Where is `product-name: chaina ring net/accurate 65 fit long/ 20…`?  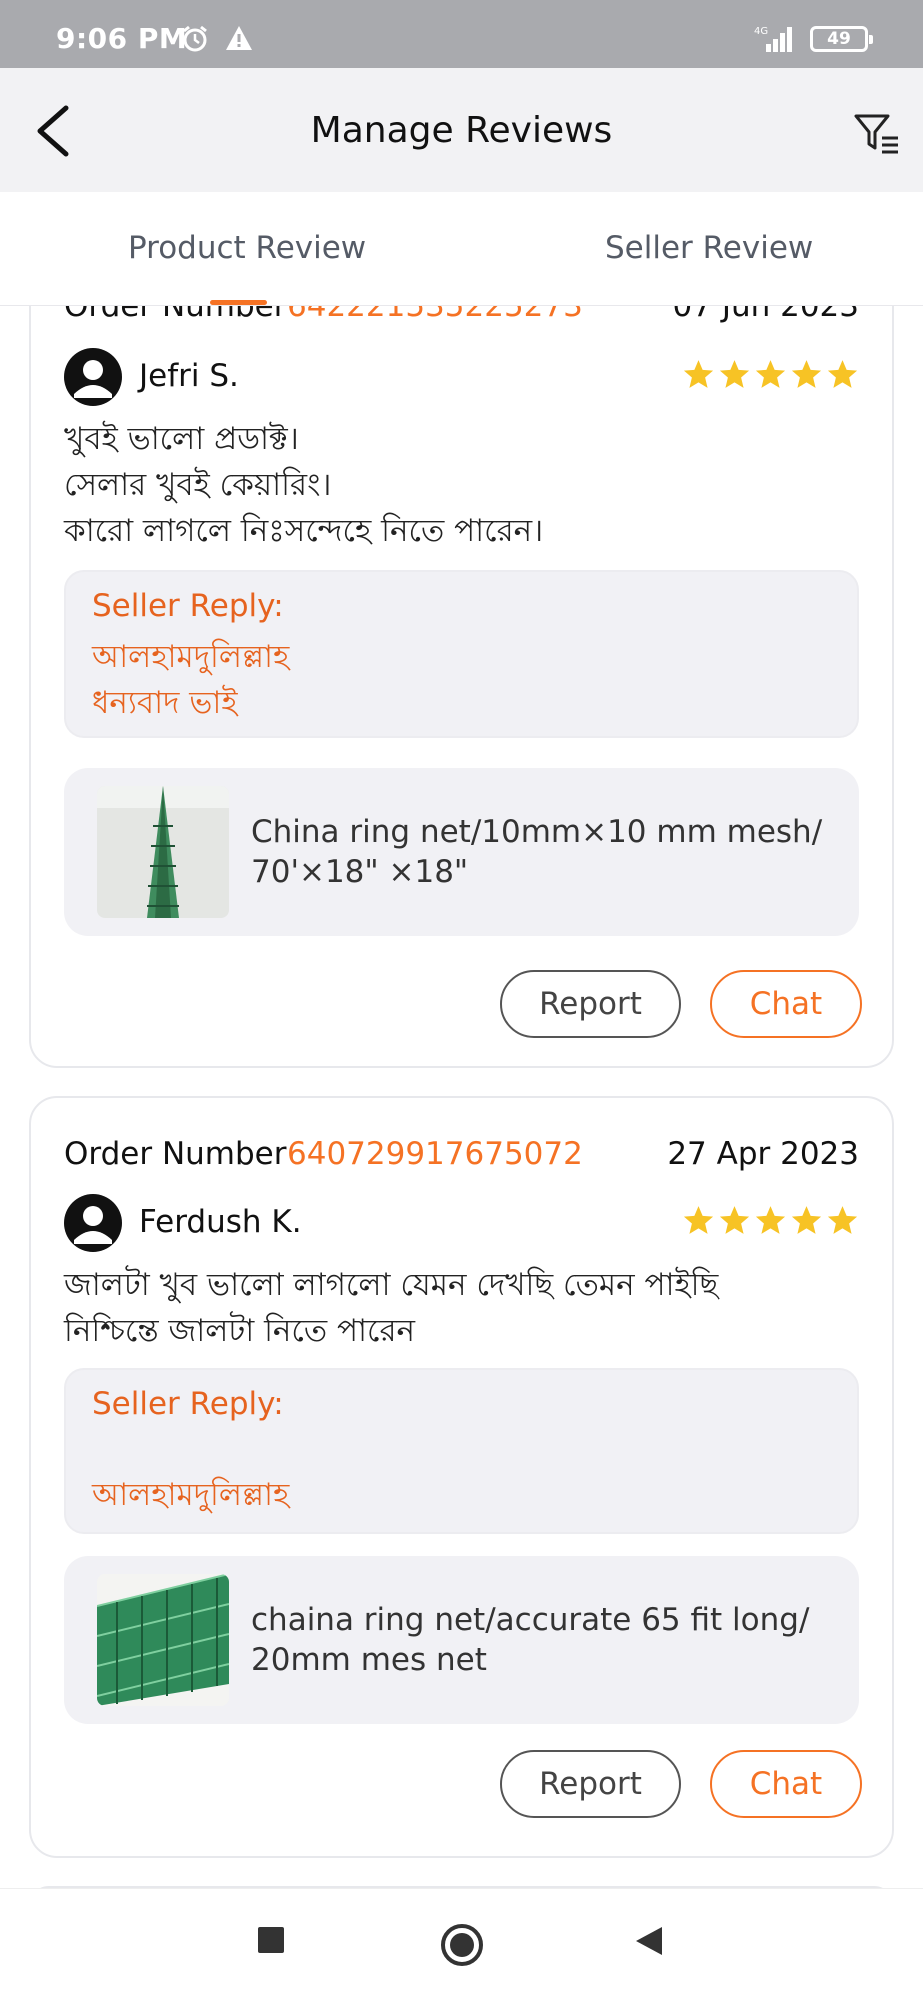 product-name: chaina ring net/accurate 65 fit long/ 20… is located at coordinates (530, 1640).